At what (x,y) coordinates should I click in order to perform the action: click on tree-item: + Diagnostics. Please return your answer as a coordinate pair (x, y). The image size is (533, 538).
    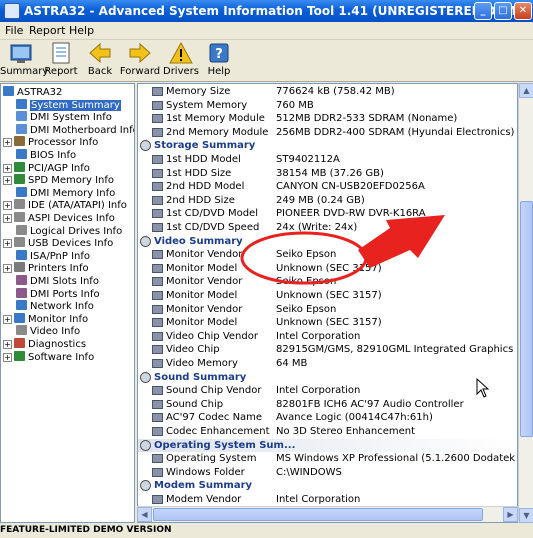
    Looking at the image, I should click on (44, 344).